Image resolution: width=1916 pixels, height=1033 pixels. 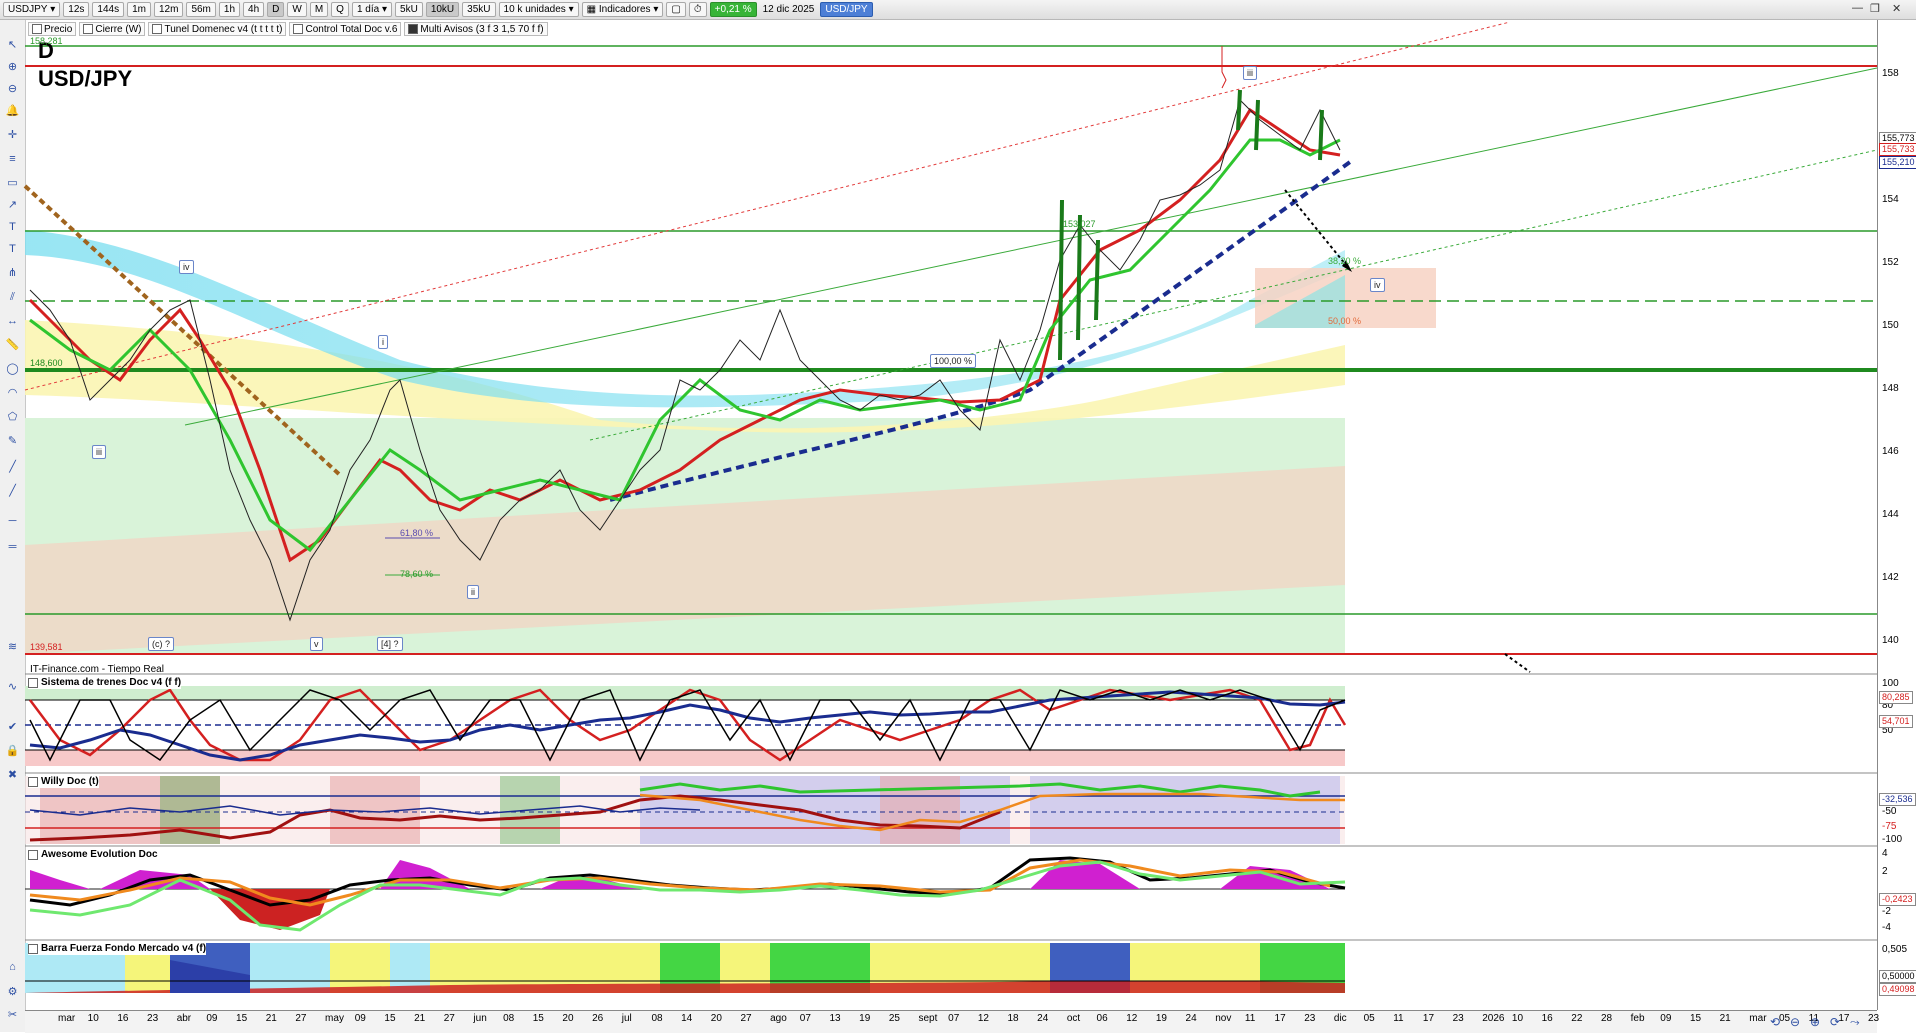 What do you see at coordinates (1886, 911) in the screenshot?
I see `awesome-axis-tick: -2` at bounding box center [1886, 911].